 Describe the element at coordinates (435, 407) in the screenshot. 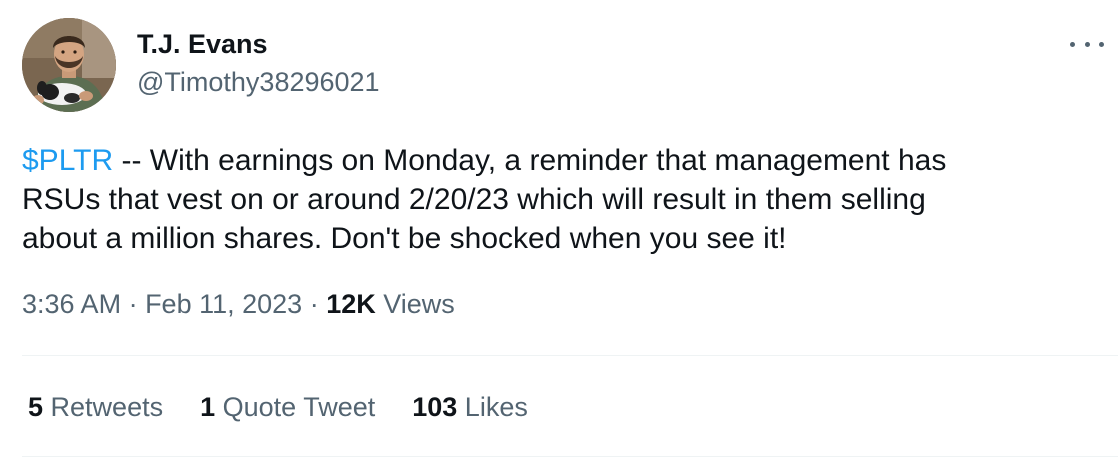

I see `likes-count: 103` at that location.